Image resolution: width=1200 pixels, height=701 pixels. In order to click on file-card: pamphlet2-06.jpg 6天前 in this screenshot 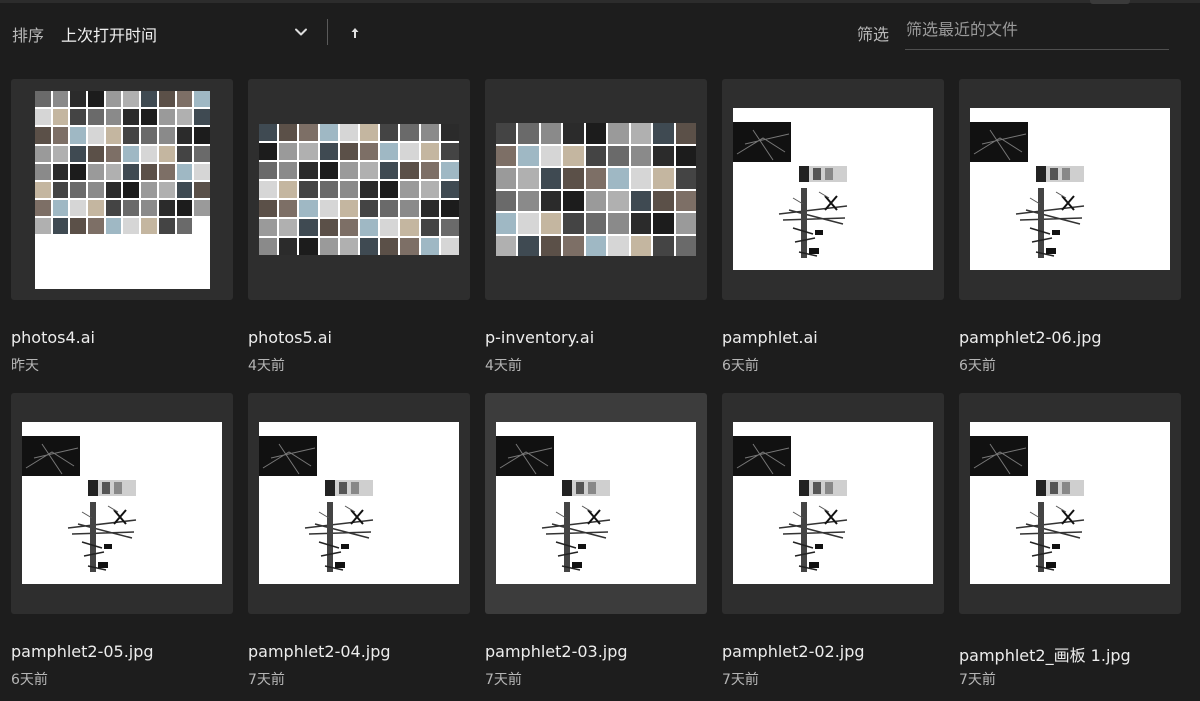, I will do `click(1070, 229)`.